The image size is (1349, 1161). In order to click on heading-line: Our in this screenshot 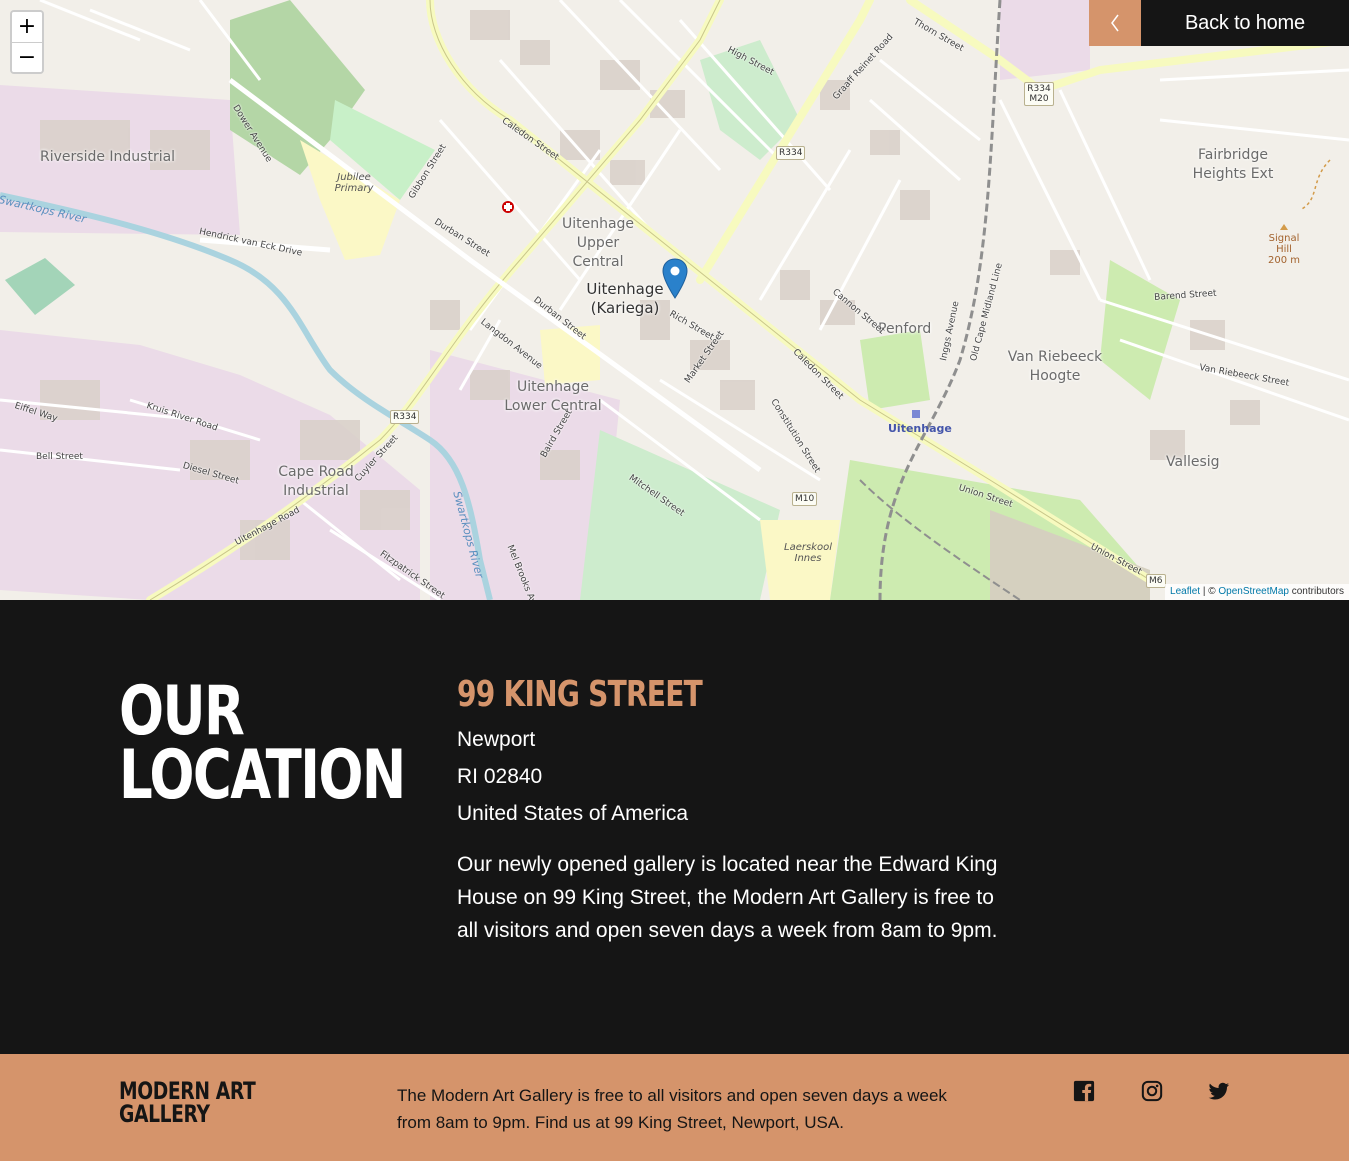, I will do `click(182, 711)`.